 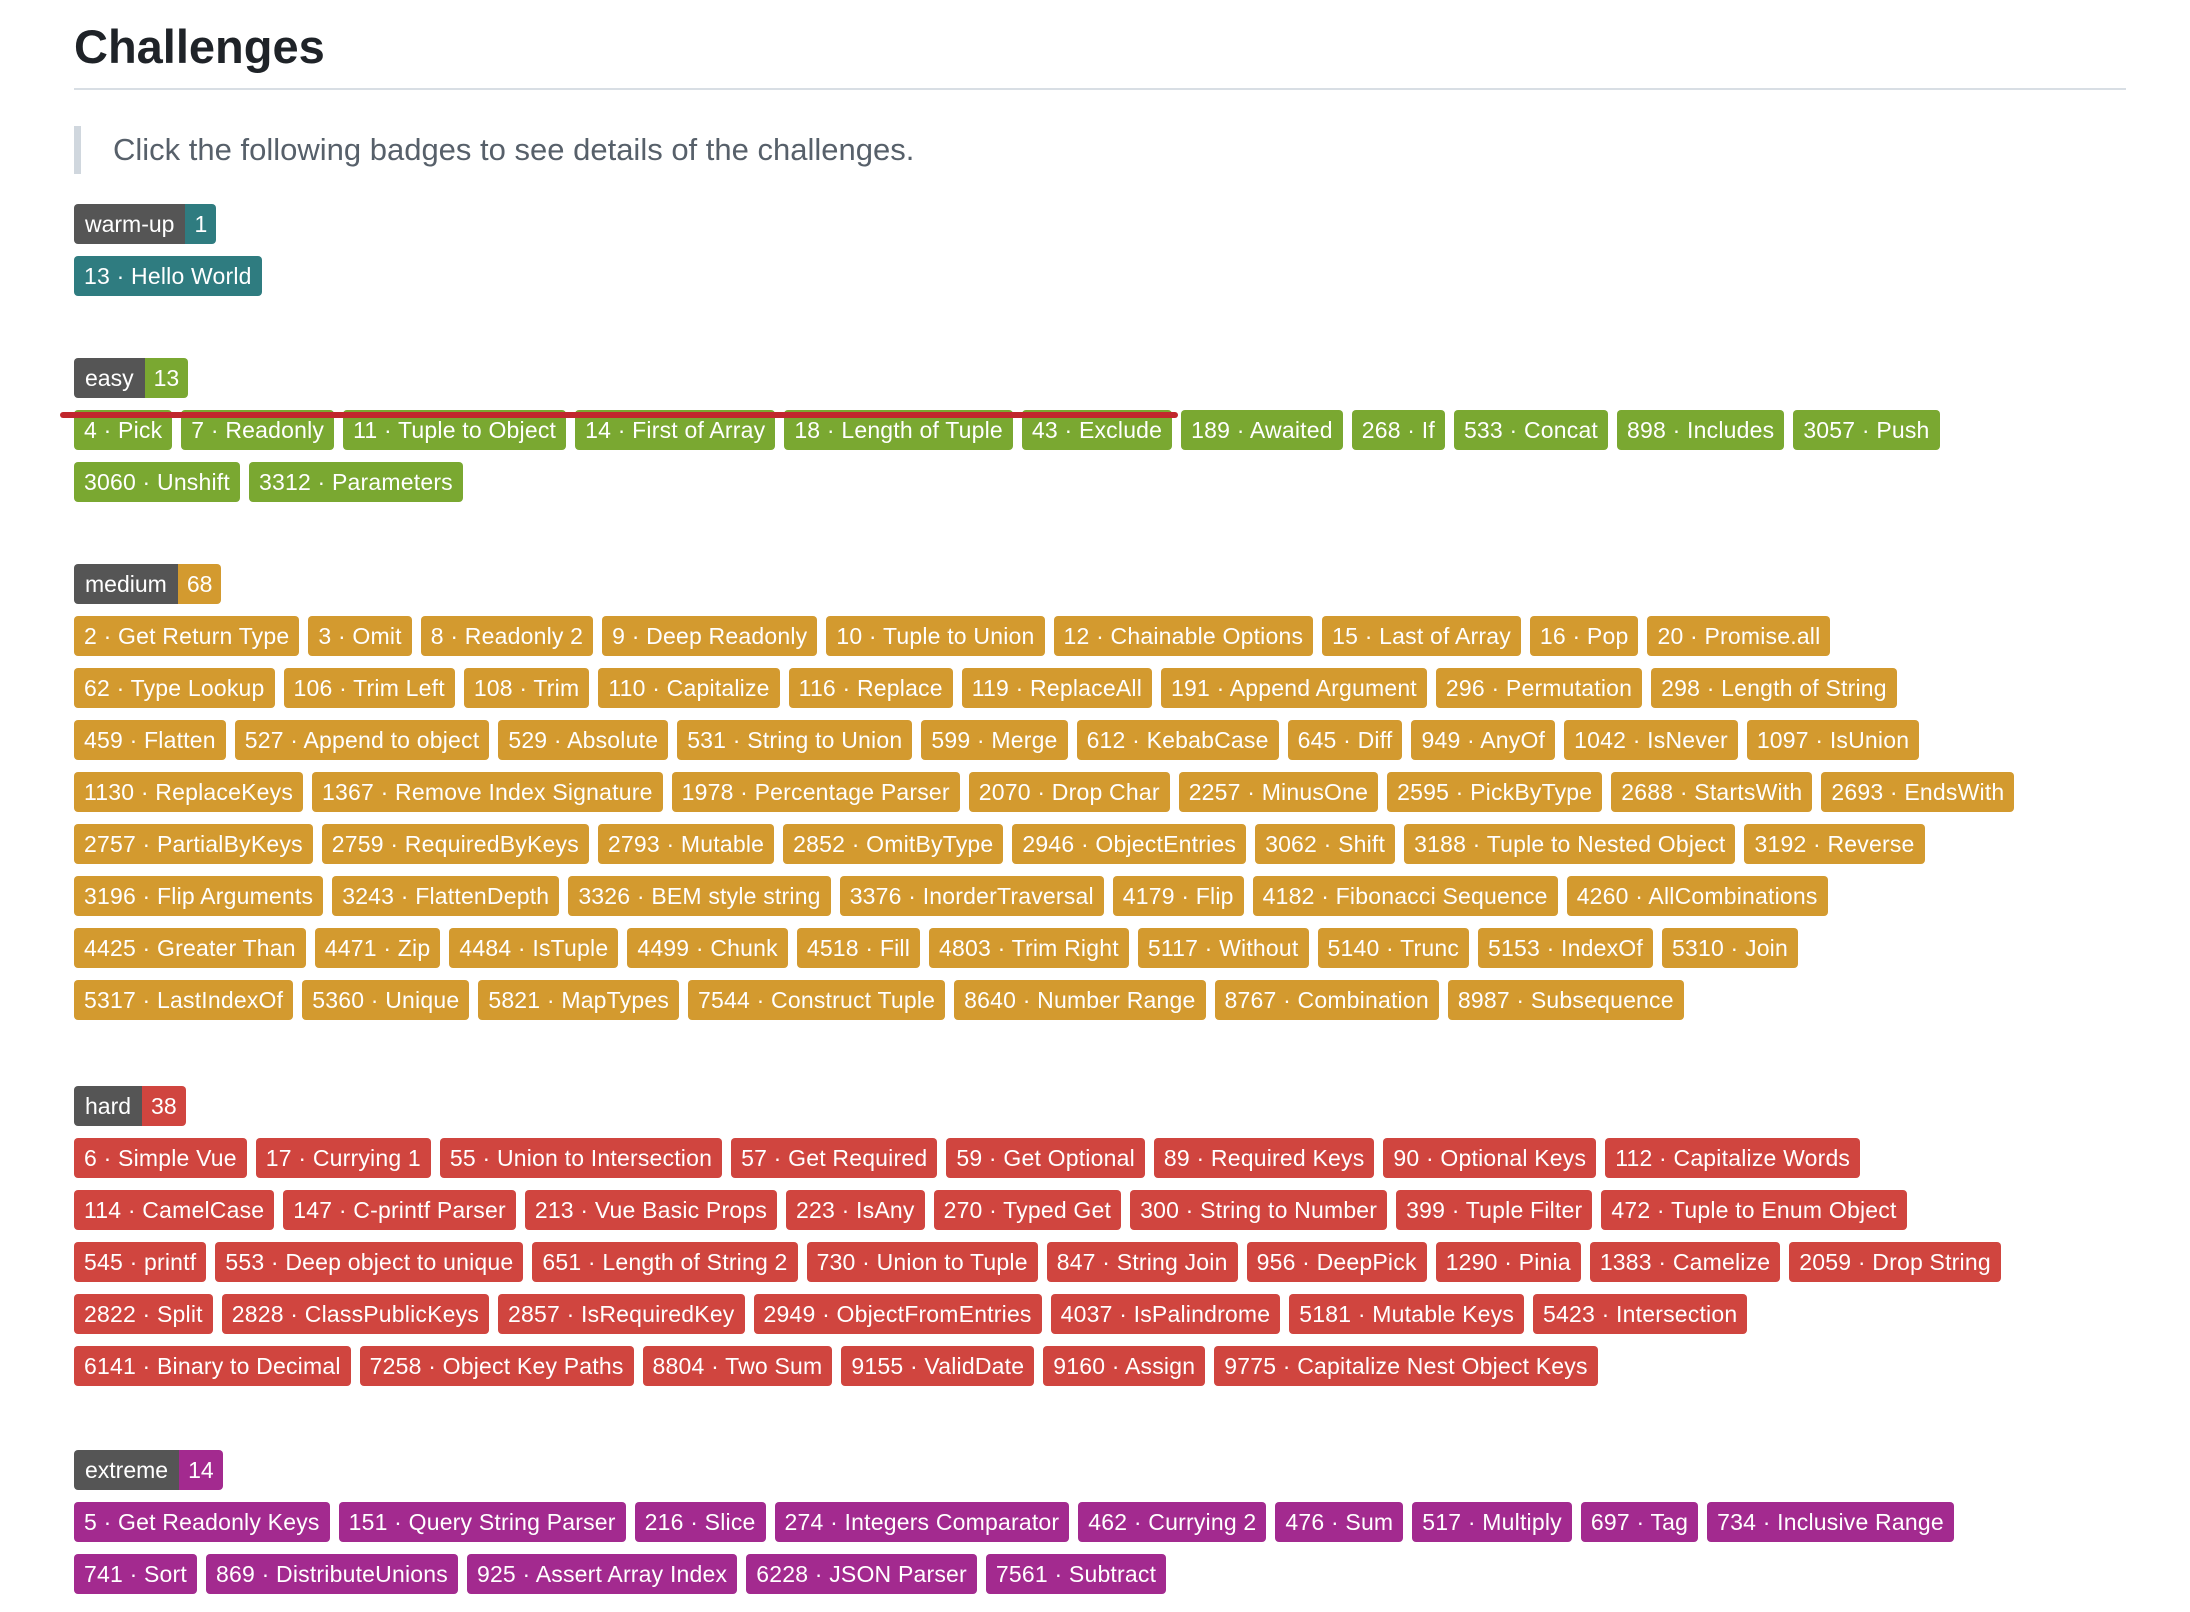 I want to click on challenge-badge: 16 · Pop, so click(x=1584, y=636).